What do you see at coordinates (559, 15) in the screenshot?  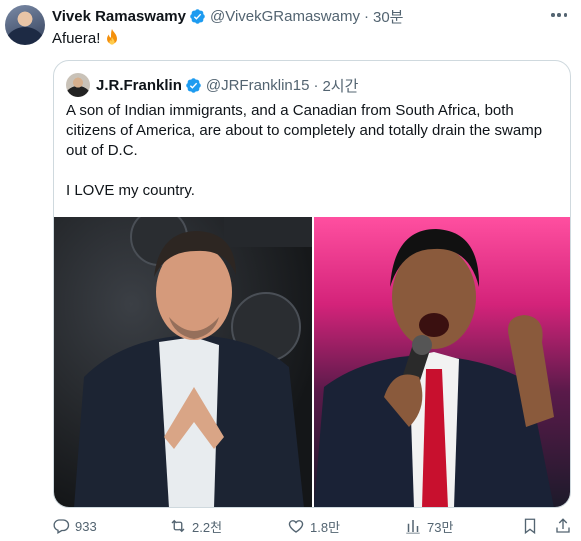 I see `more-options-icon` at bounding box center [559, 15].